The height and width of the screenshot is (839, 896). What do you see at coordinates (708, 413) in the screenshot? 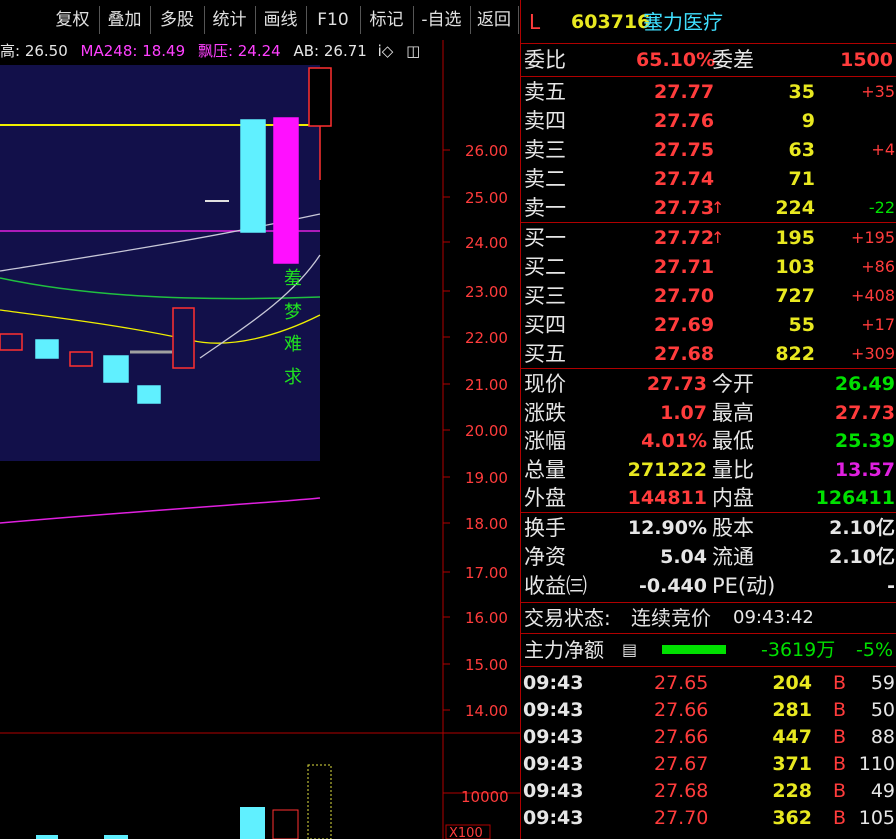
I see `quote-row: 涨跌 1.07 最高 27.73` at bounding box center [708, 413].